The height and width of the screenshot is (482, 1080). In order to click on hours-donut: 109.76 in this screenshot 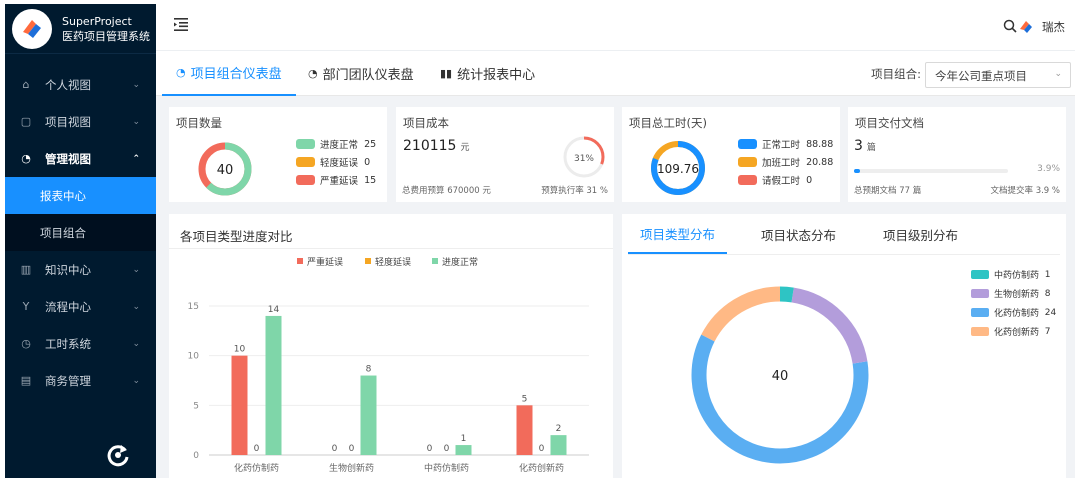, I will do `click(678, 168)`.